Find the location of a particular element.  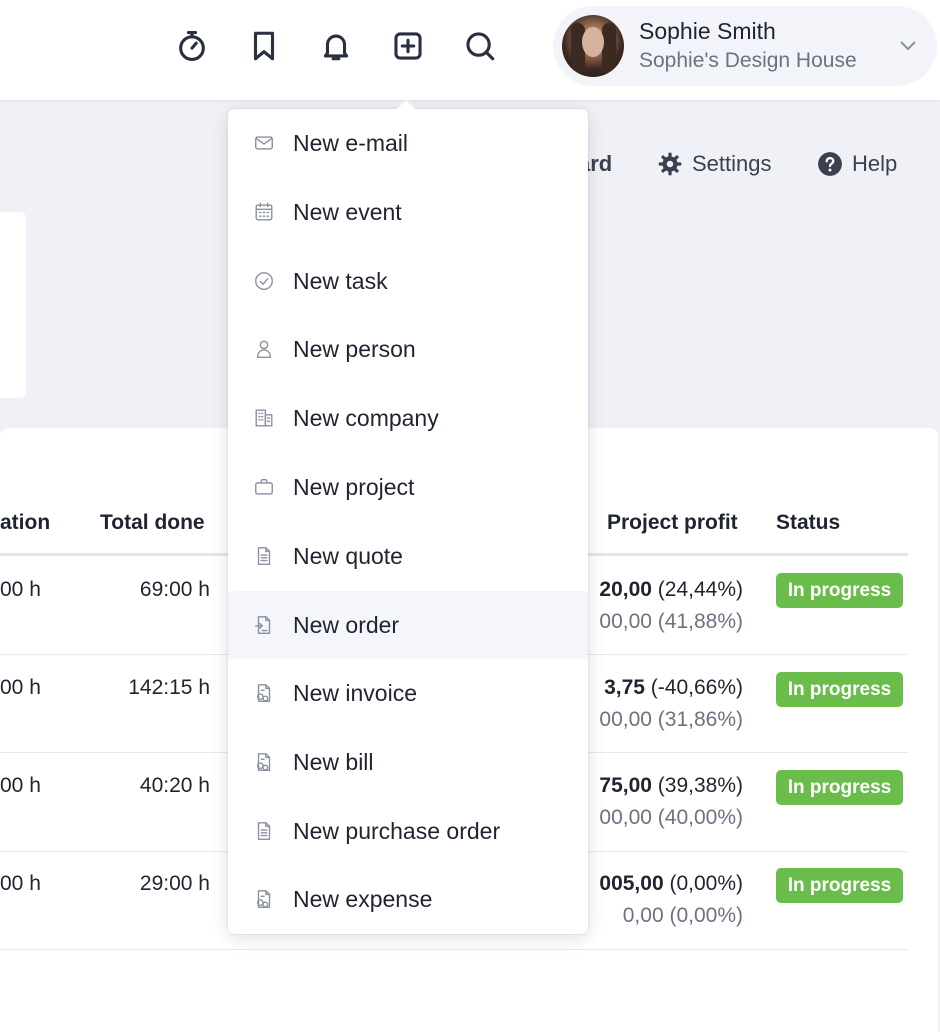

row-divider is located at coordinates (454, 949).